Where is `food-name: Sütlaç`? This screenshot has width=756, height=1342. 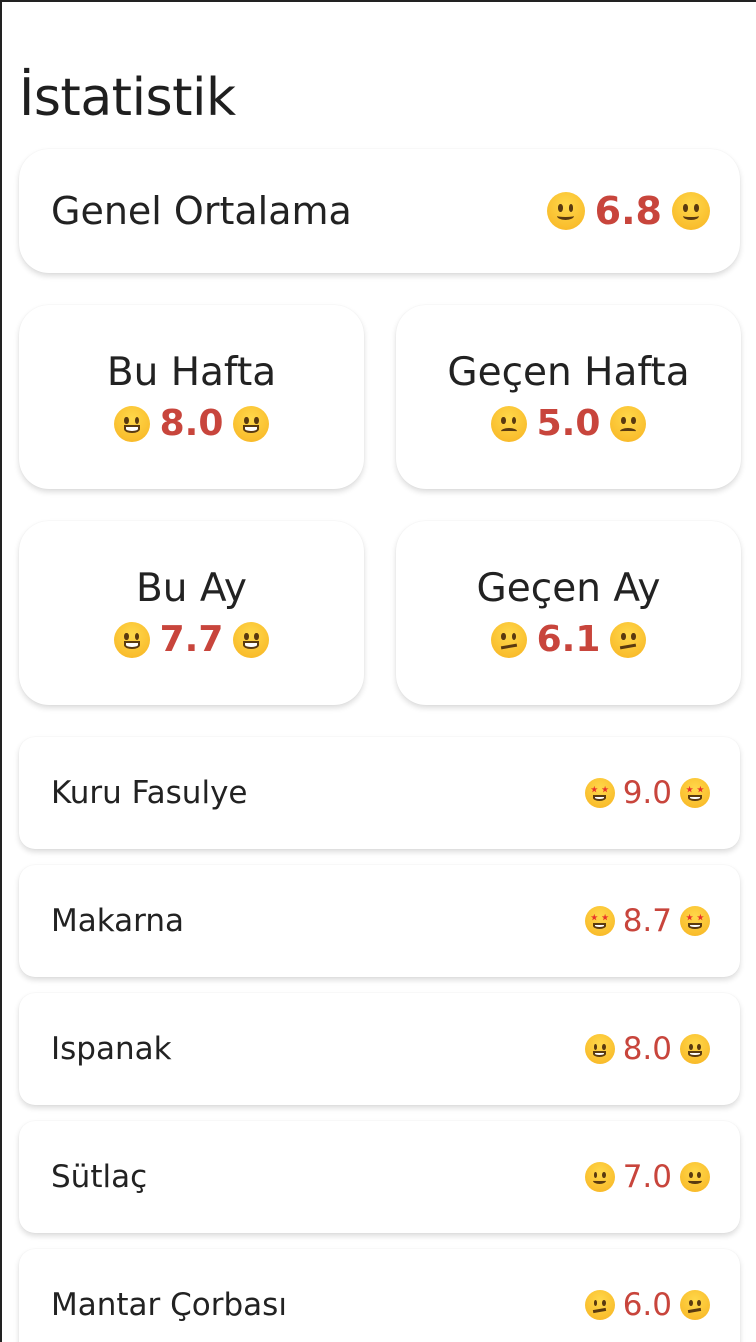 food-name: Sütlaç is located at coordinates (99, 1177).